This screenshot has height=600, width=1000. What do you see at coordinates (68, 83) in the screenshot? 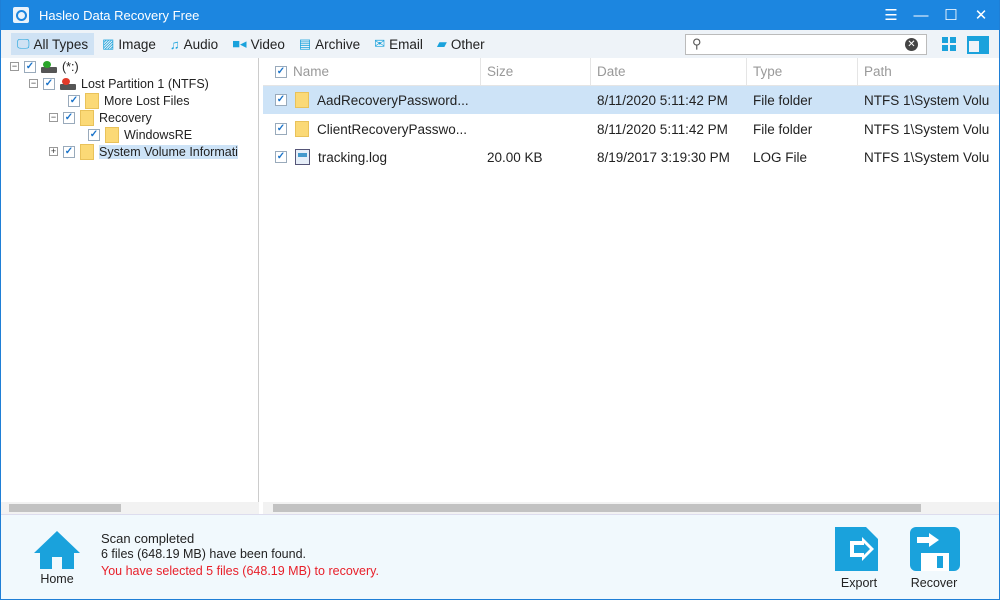
I see `lost-partition-icon` at bounding box center [68, 83].